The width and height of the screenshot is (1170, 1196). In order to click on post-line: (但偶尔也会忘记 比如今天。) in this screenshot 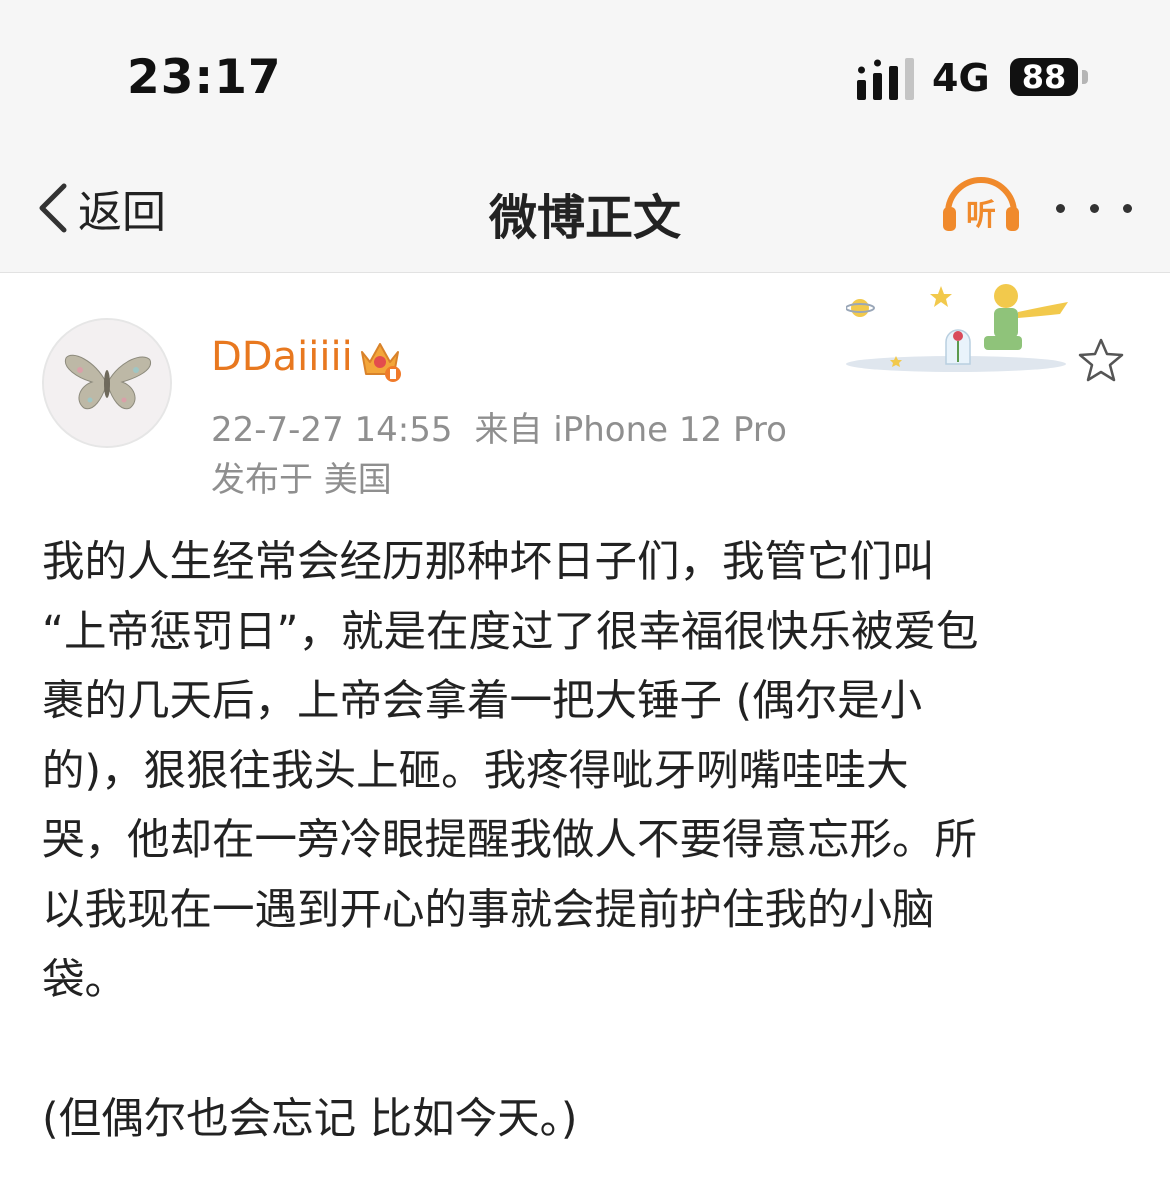, I will do `click(310, 1119)`.